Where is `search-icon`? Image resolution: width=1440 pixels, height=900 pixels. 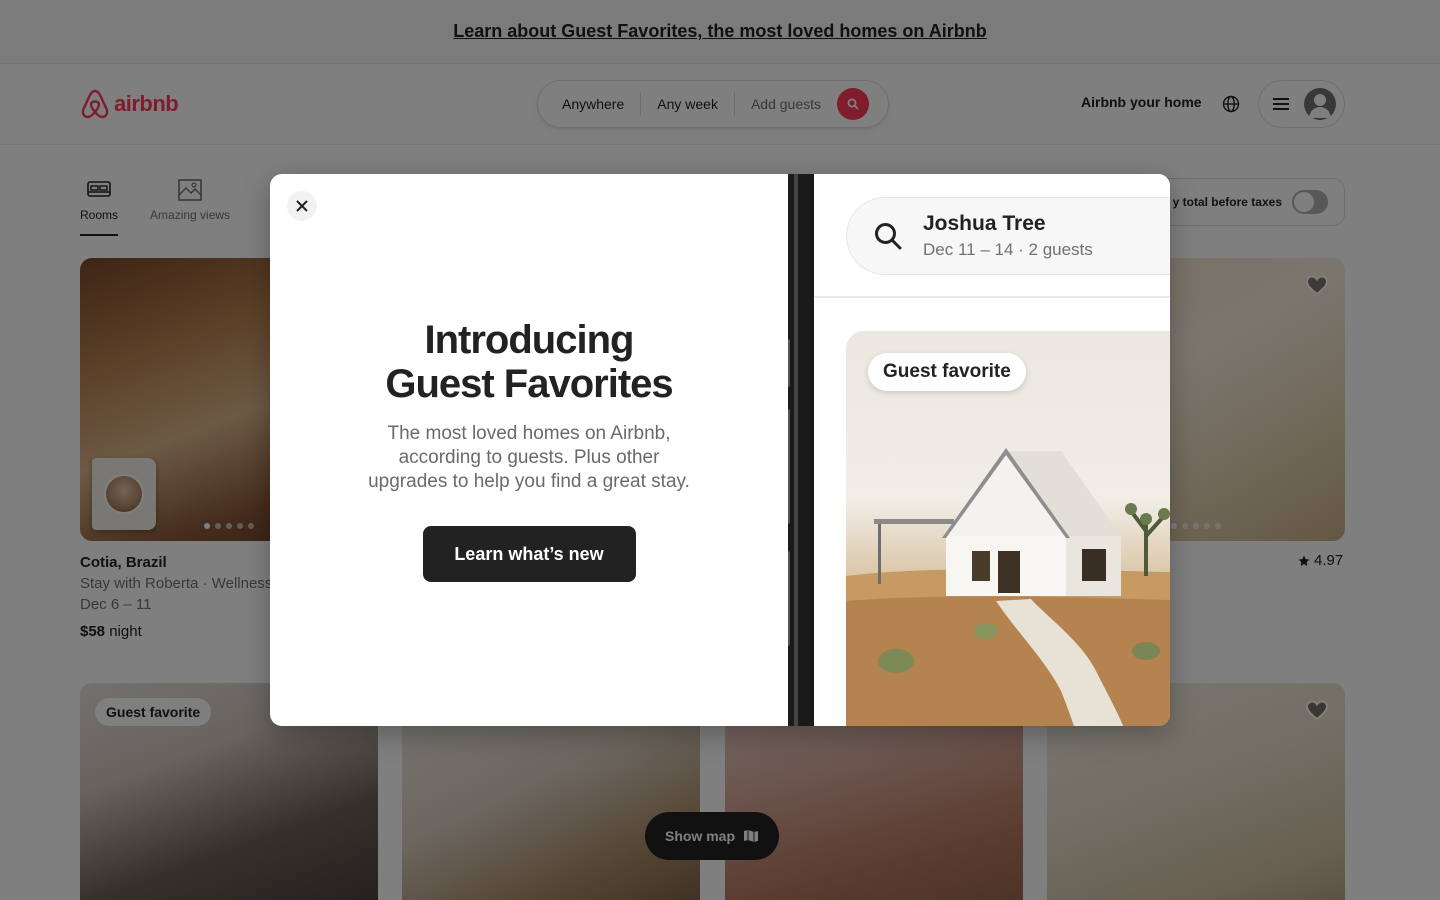 search-icon is located at coordinates (888, 236).